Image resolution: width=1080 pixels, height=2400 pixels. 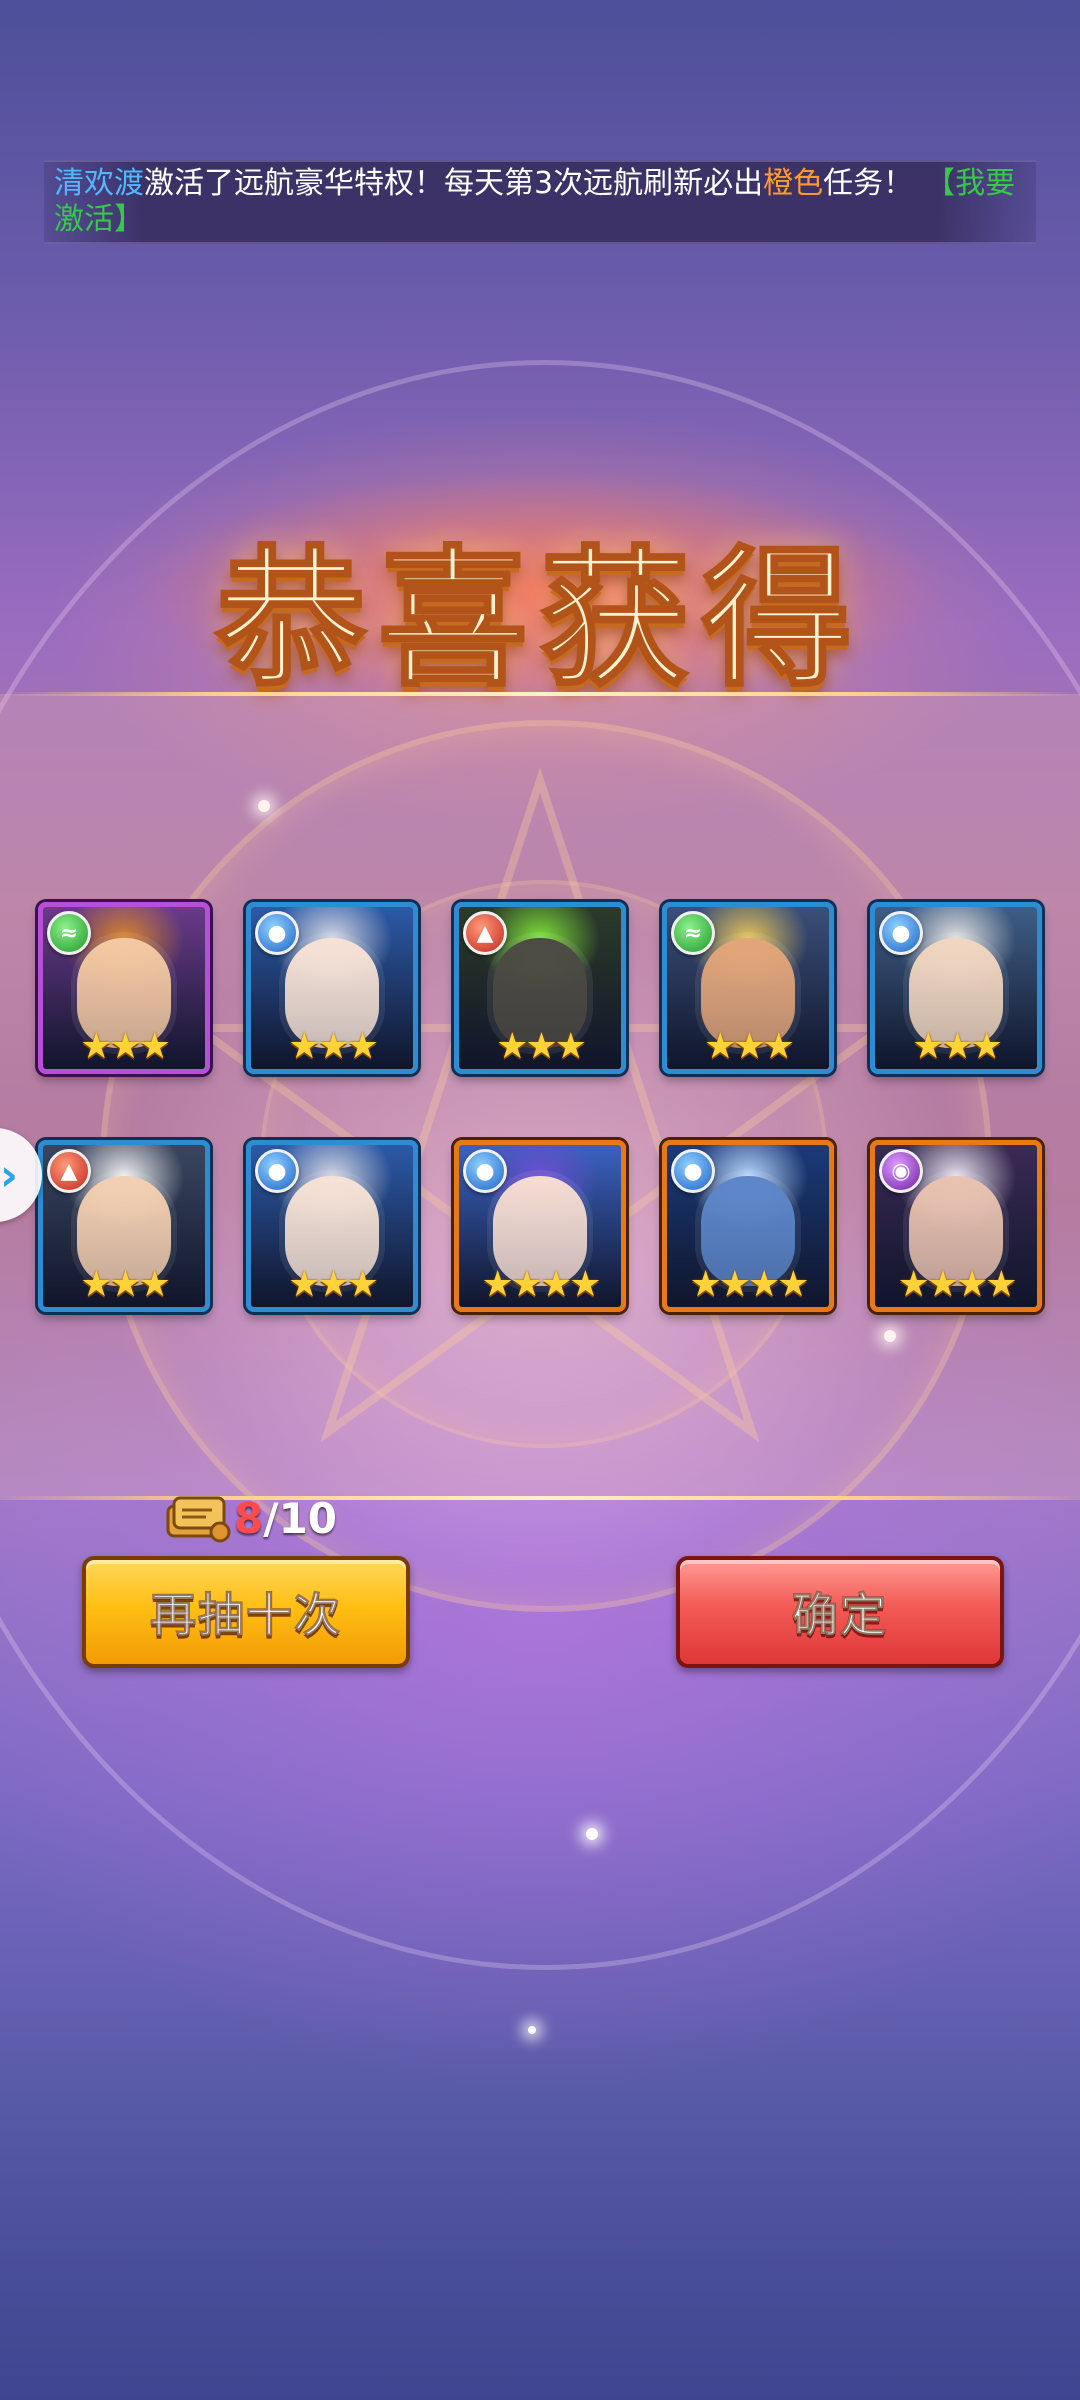 What do you see at coordinates (308, 1518) in the screenshot?
I see `draw-count-total: 10` at bounding box center [308, 1518].